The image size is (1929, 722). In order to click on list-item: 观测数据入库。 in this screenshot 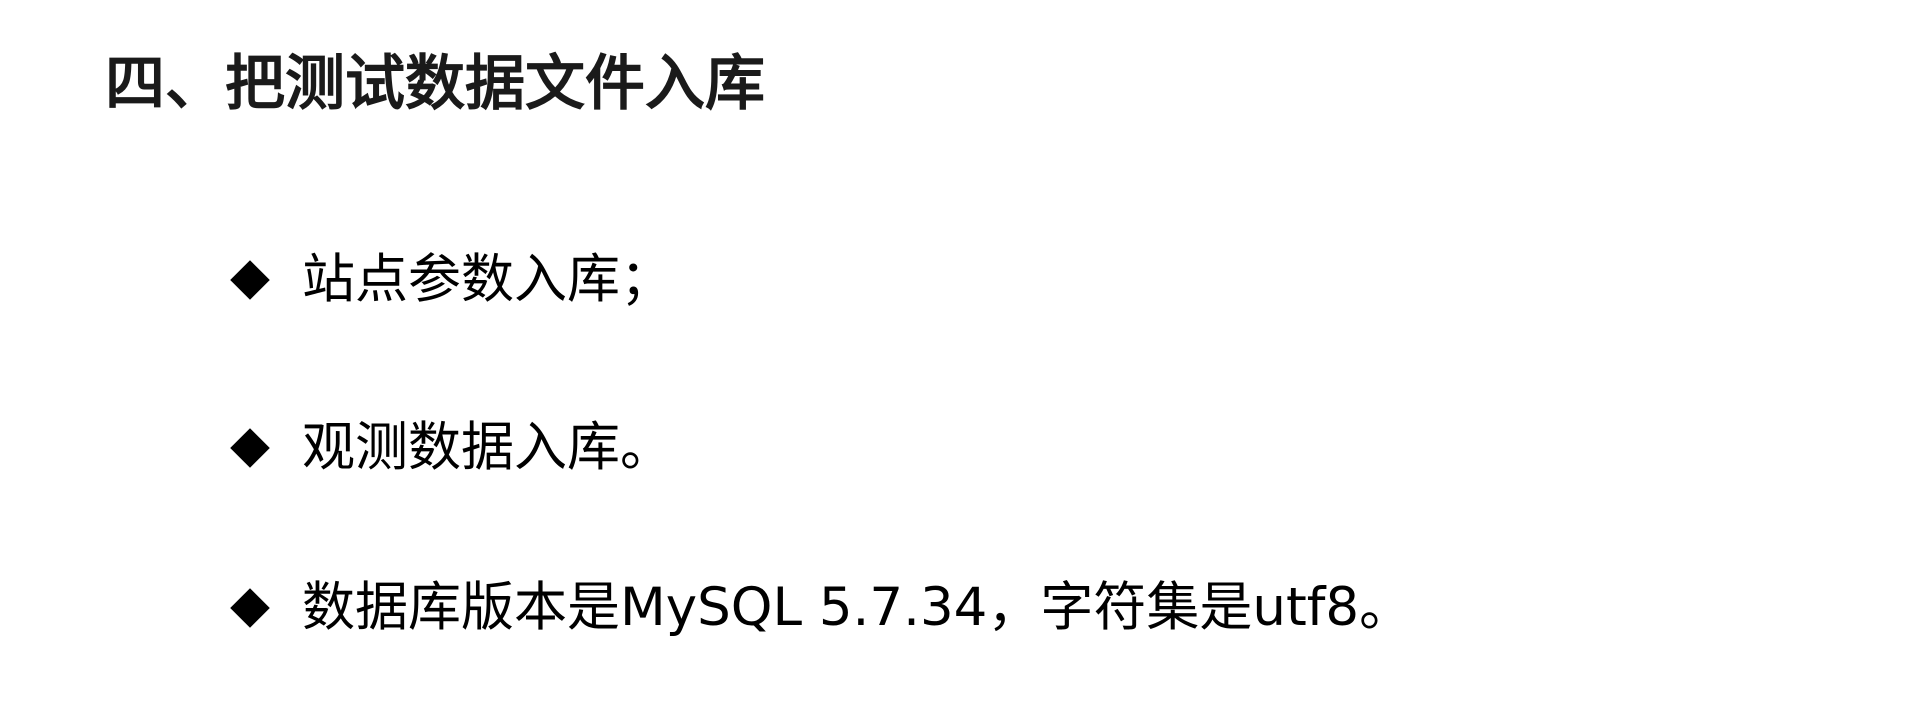, I will do `click(450, 448)`.